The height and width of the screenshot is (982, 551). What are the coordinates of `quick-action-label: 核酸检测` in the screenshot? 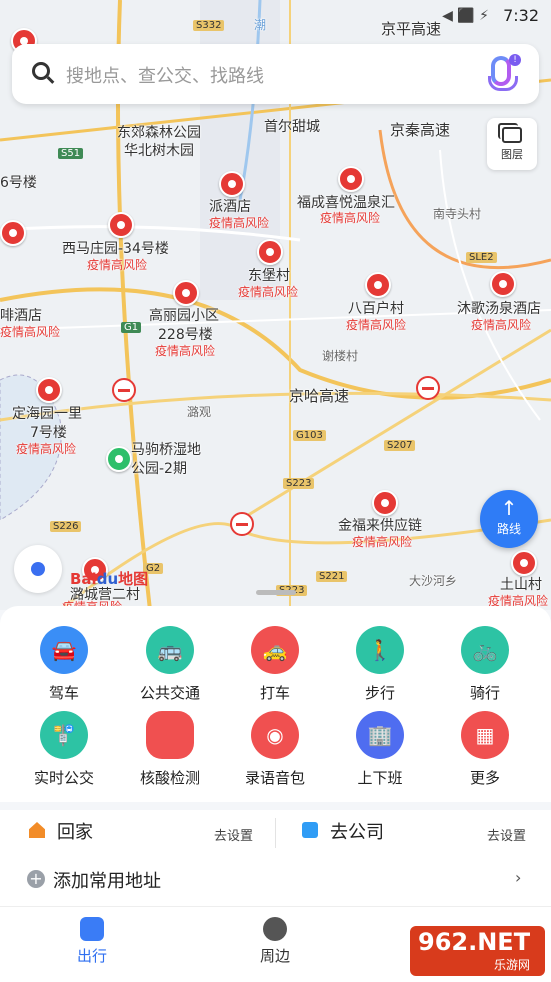 It's located at (169, 778).